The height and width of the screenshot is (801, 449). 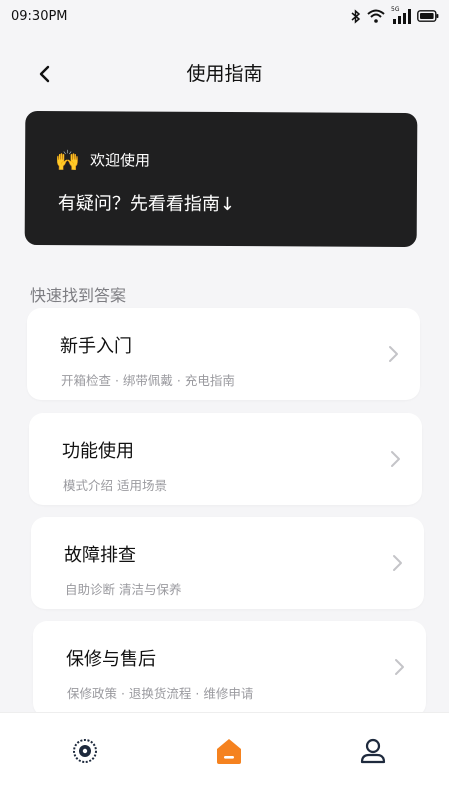 I want to click on profile-icon, so click(x=373, y=751).